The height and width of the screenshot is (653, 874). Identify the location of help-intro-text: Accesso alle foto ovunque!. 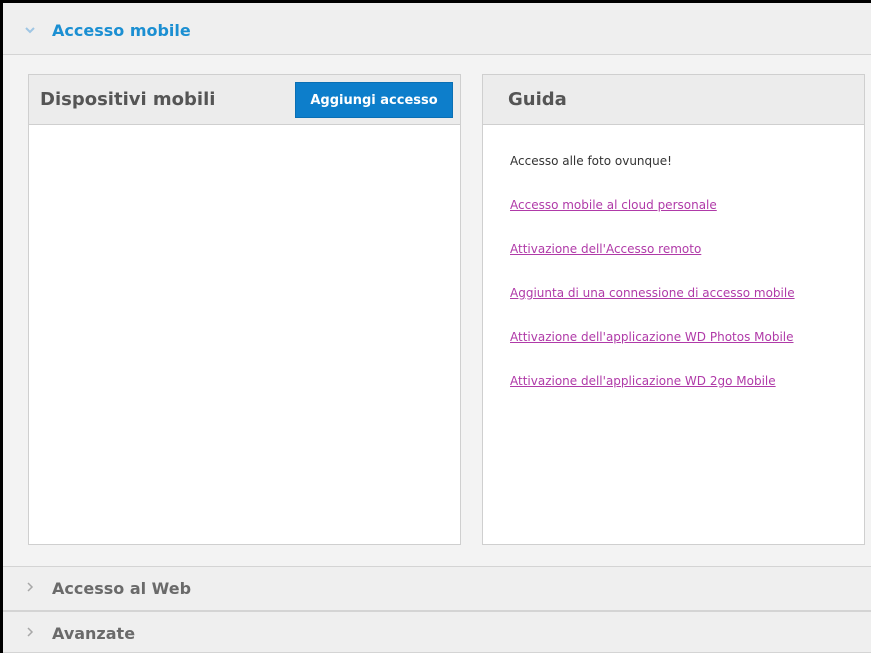
(591, 161).